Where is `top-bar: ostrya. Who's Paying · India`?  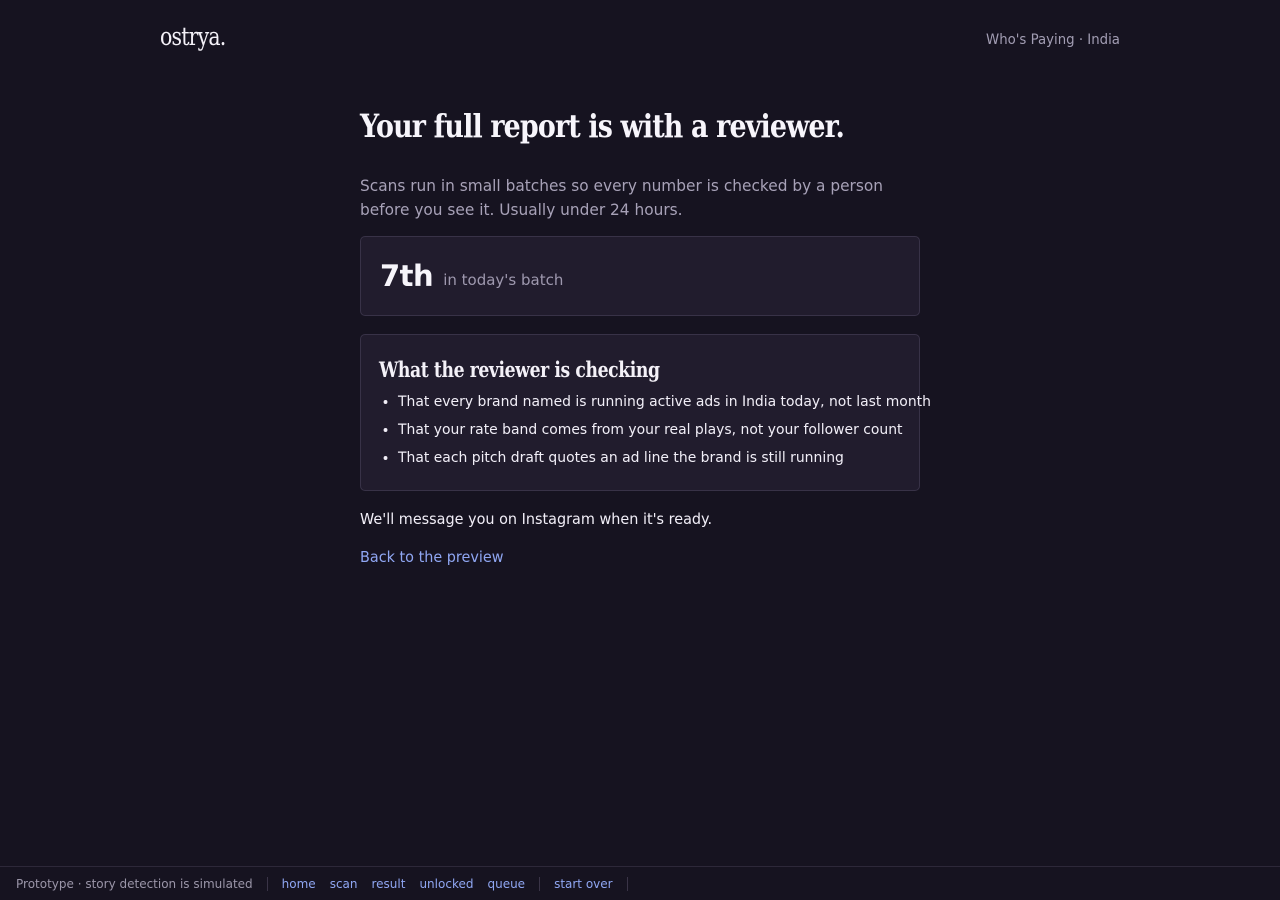
top-bar: ostrya. Who's Paying · India is located at coordinates (640, 40).